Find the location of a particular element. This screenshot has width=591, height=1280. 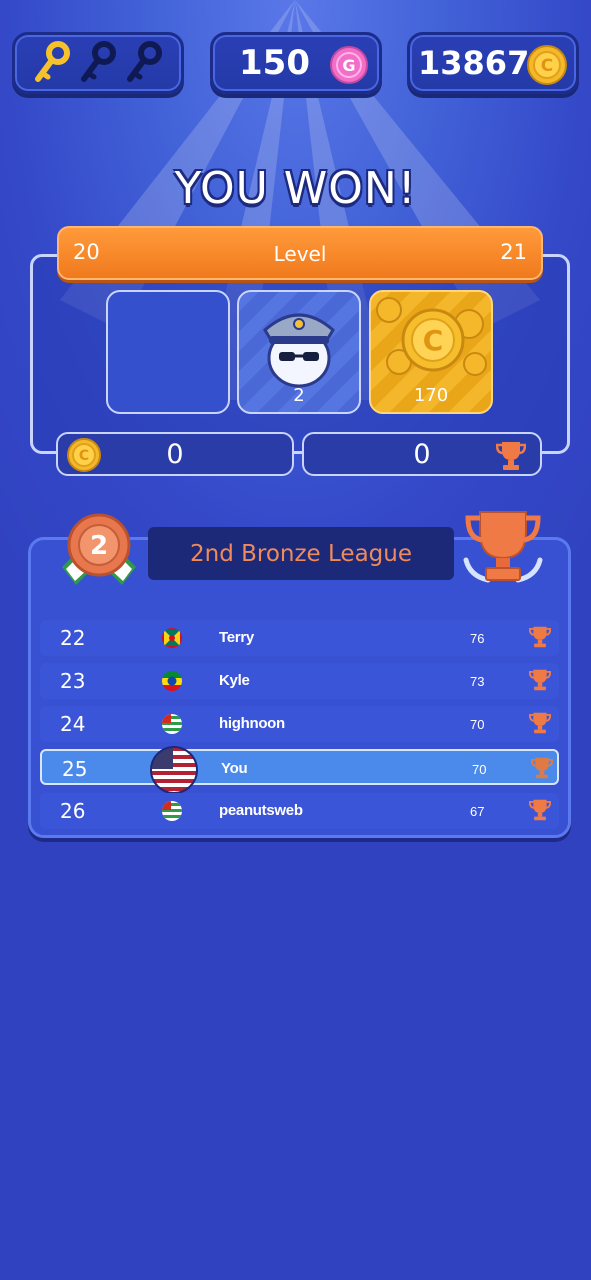

coins-earned-counter: C 0 is located at coordinates (175, 454).